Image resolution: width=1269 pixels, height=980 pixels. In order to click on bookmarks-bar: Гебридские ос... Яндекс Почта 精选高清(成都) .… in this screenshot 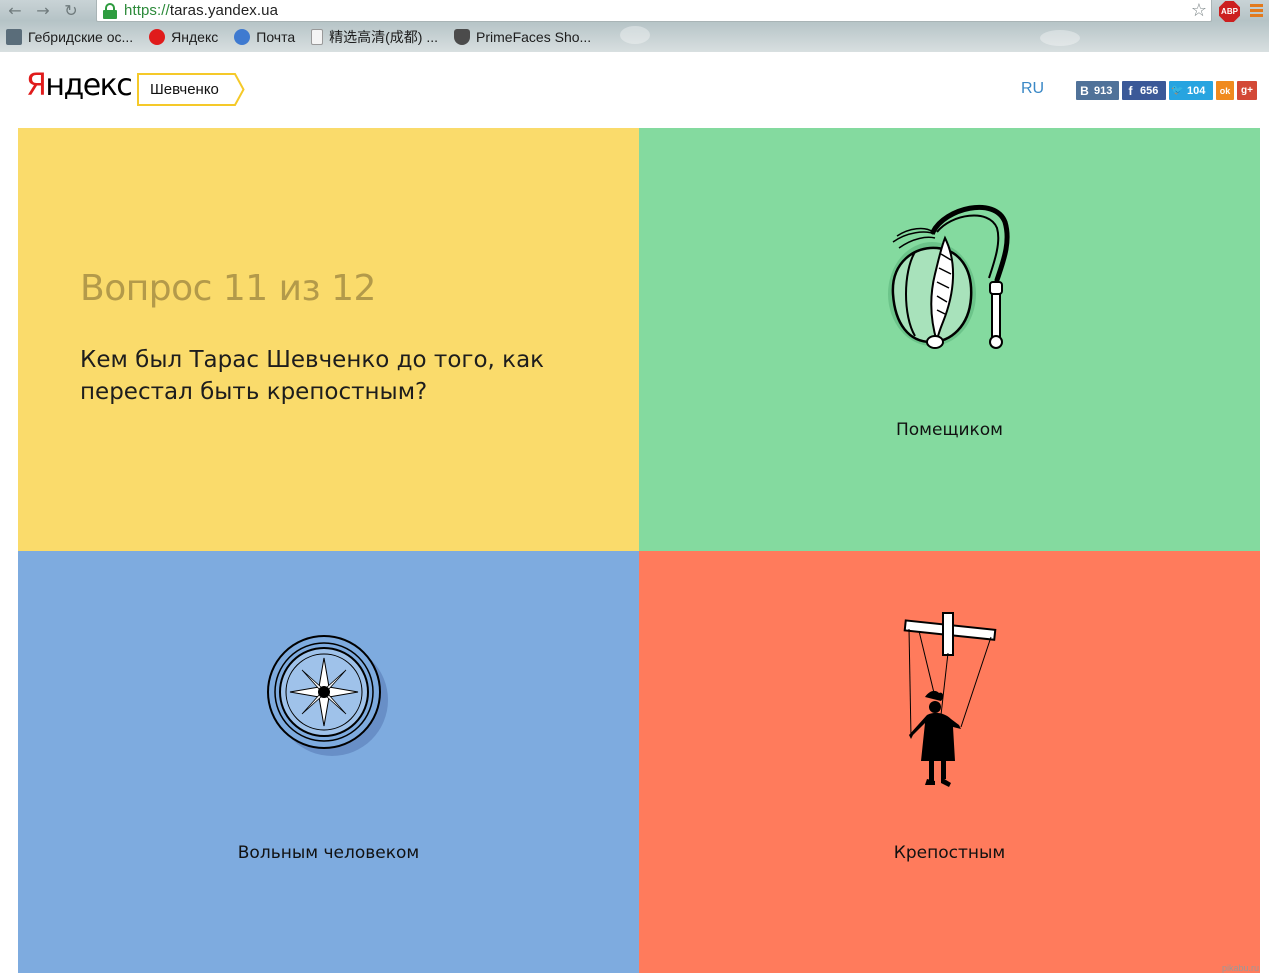, I will do `click(303, 37)`.